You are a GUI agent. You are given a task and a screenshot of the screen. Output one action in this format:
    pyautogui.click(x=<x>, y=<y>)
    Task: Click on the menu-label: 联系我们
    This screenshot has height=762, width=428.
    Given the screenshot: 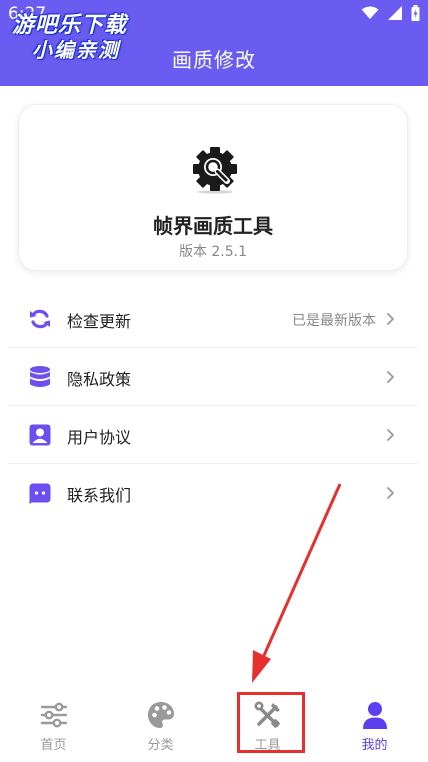 What is the action you would take?
    pyautogui.click(x=99, y=495)
    